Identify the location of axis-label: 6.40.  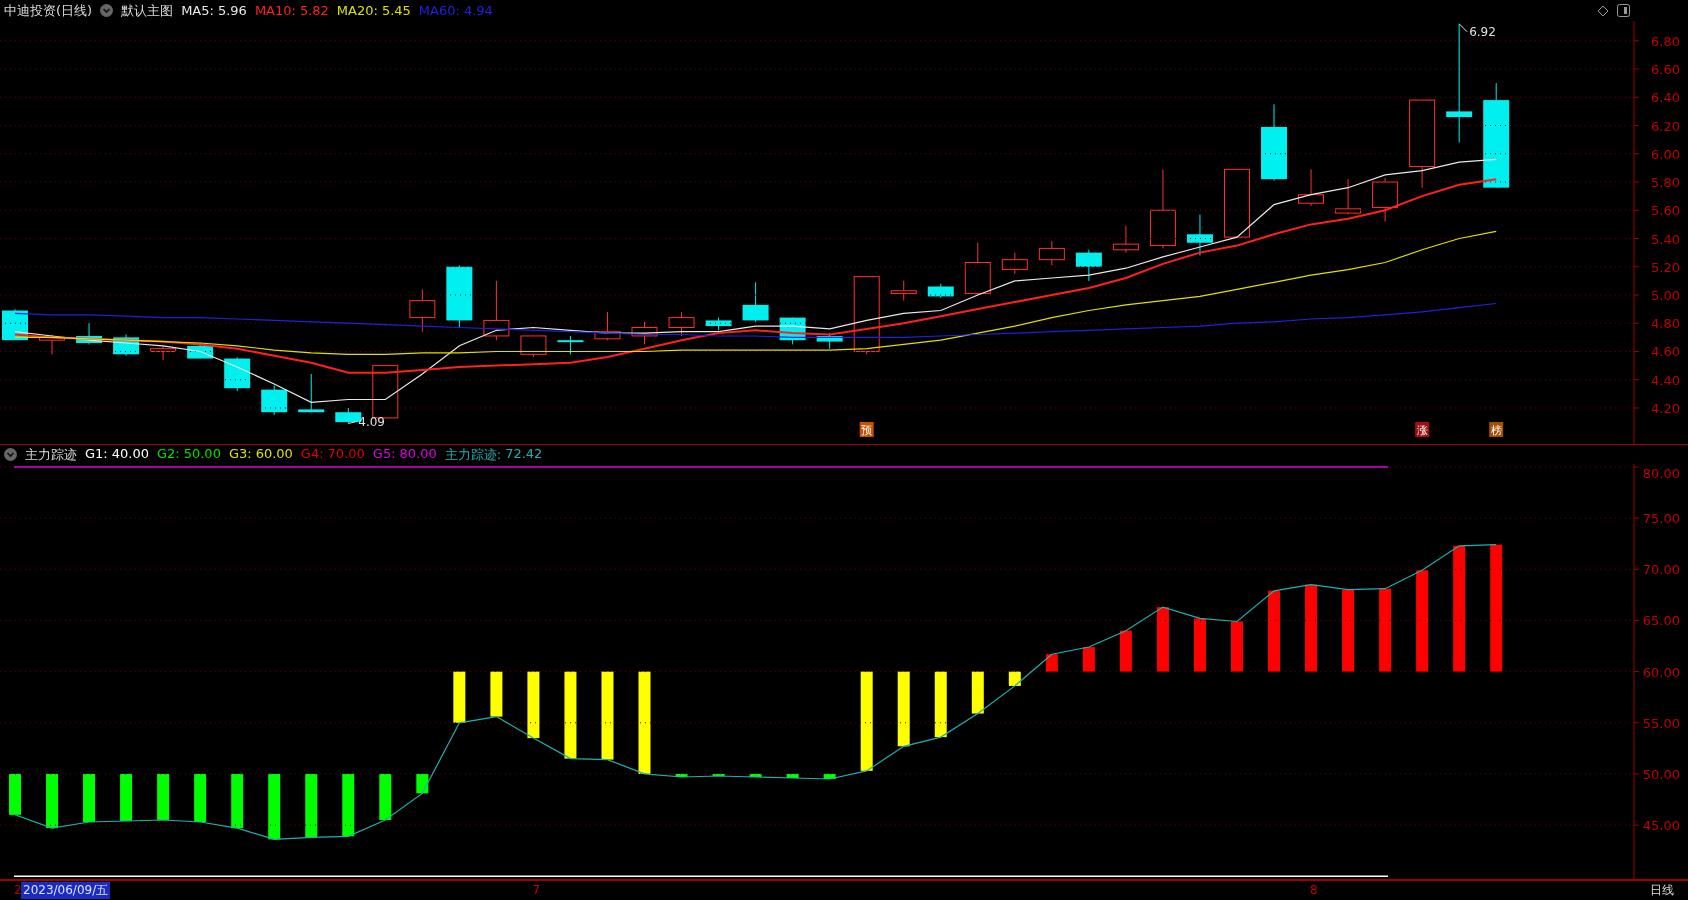
(1665, 98).